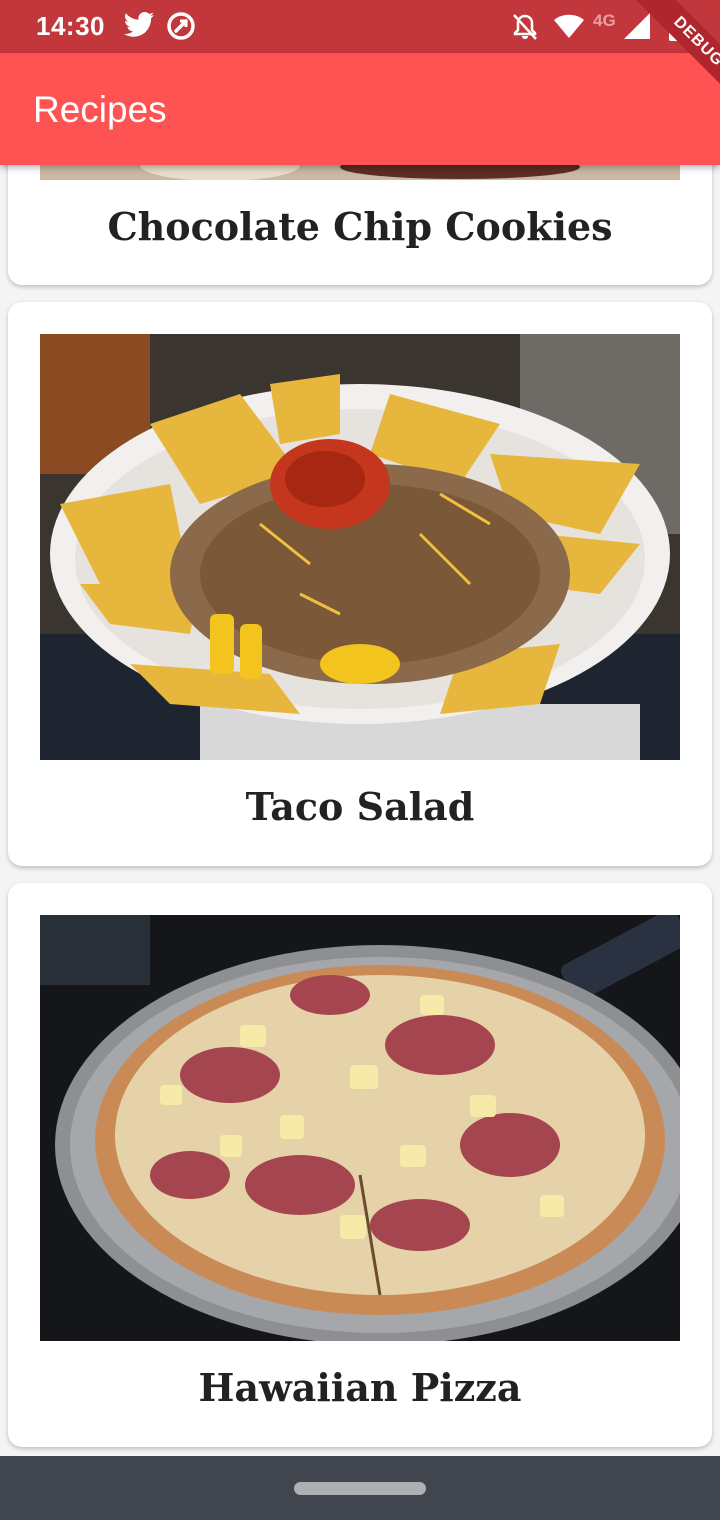  Describe the element at coordinates (360, 1387) in the screenshot. I see `recipe-title: Hawaiian Pizza` at that location.